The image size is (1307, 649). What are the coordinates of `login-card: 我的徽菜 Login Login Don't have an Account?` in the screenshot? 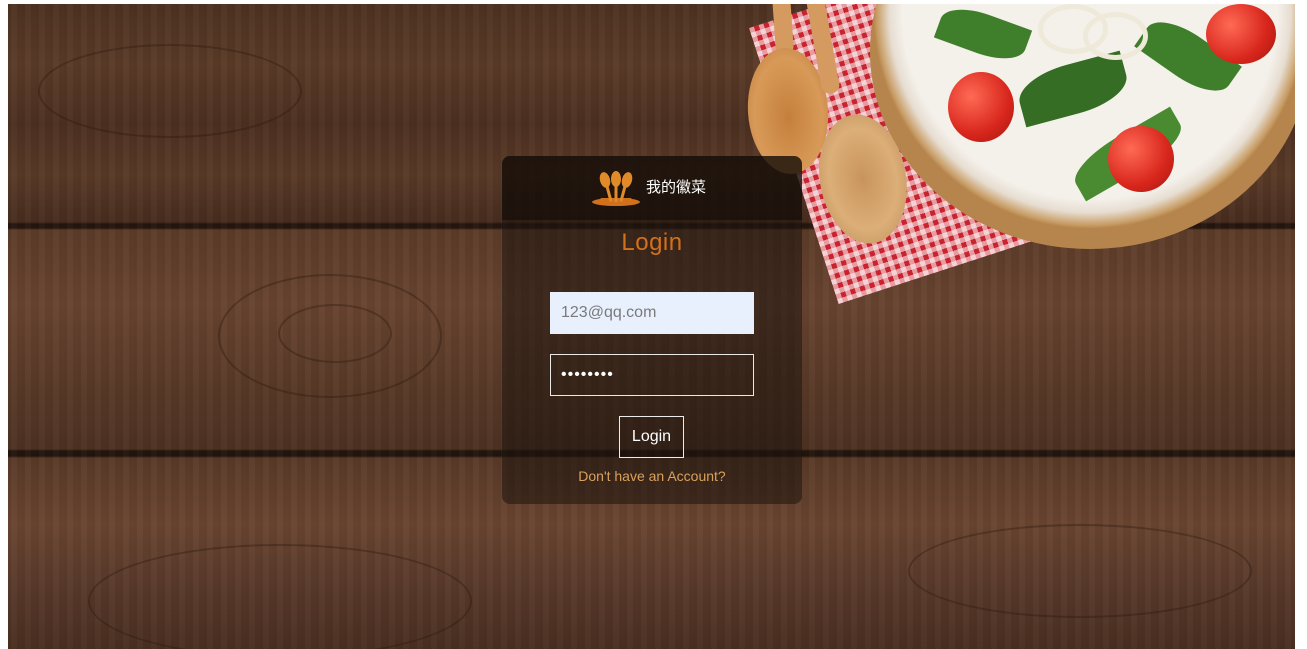 It's located at (652, 330).